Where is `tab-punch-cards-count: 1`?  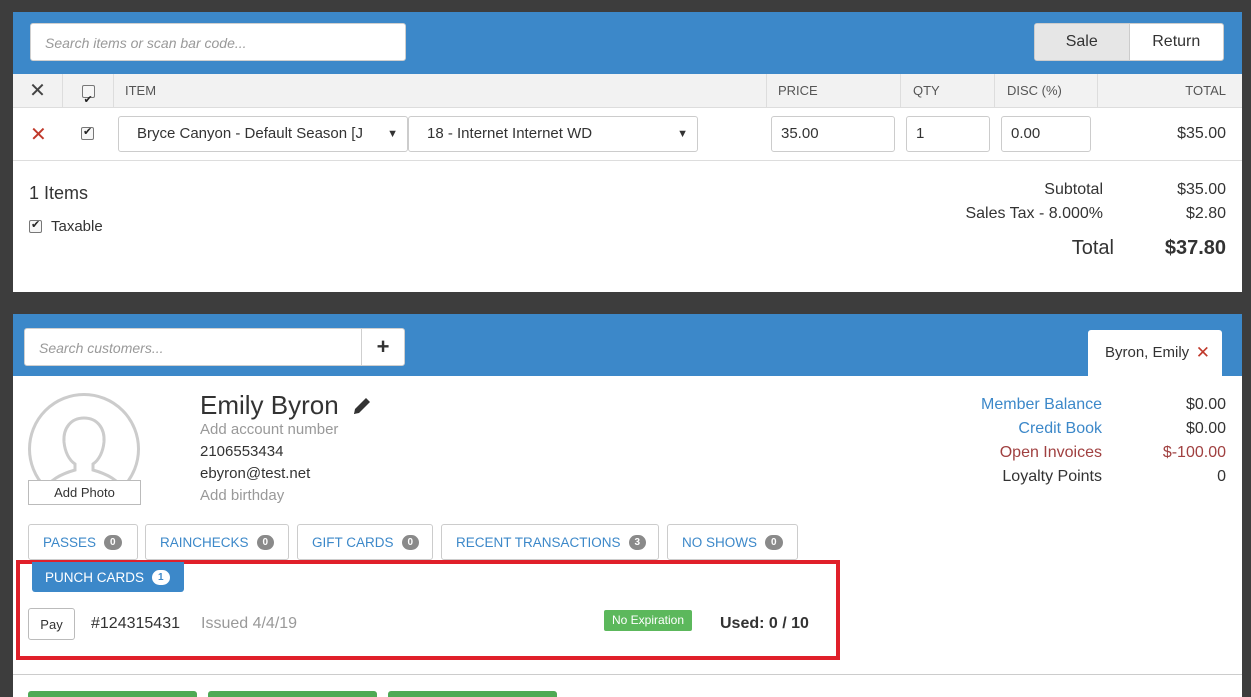 tab-punch-cards-count: 1 is located at coordinates (161, 577).